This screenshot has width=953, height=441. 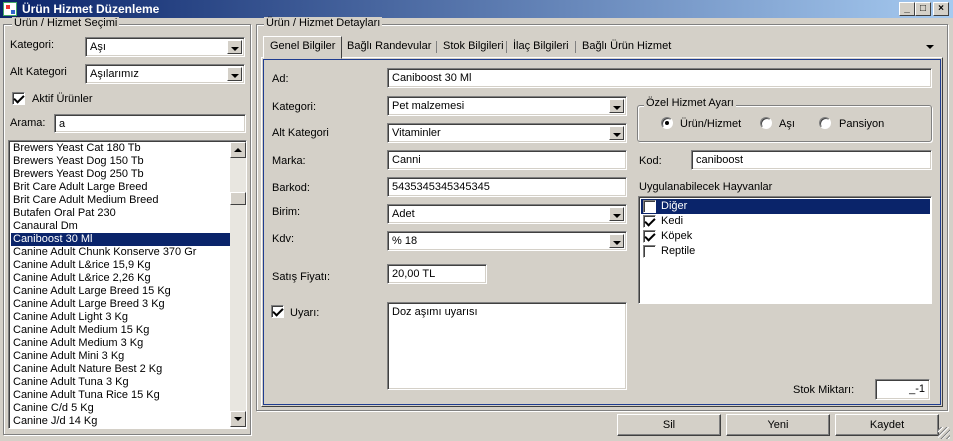 I want to click on tab-overflow-icon, so click(x=930, y=47).